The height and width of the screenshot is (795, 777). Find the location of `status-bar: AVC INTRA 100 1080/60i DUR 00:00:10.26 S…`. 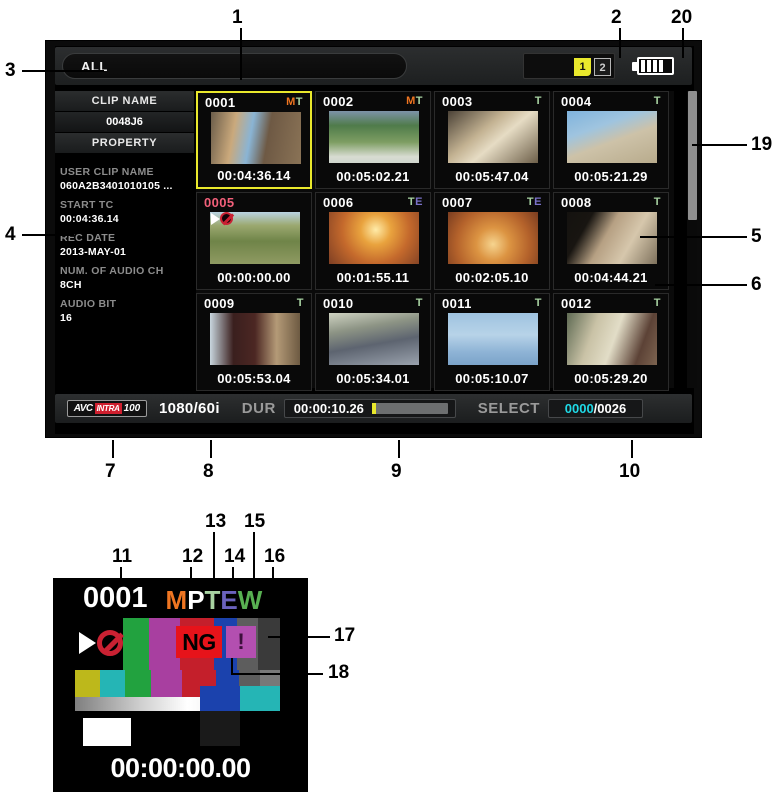

status-bar: AVC INTRA 100 1080/60i DUR 00:00:10.26 S… is located at coordinates (373, 408).